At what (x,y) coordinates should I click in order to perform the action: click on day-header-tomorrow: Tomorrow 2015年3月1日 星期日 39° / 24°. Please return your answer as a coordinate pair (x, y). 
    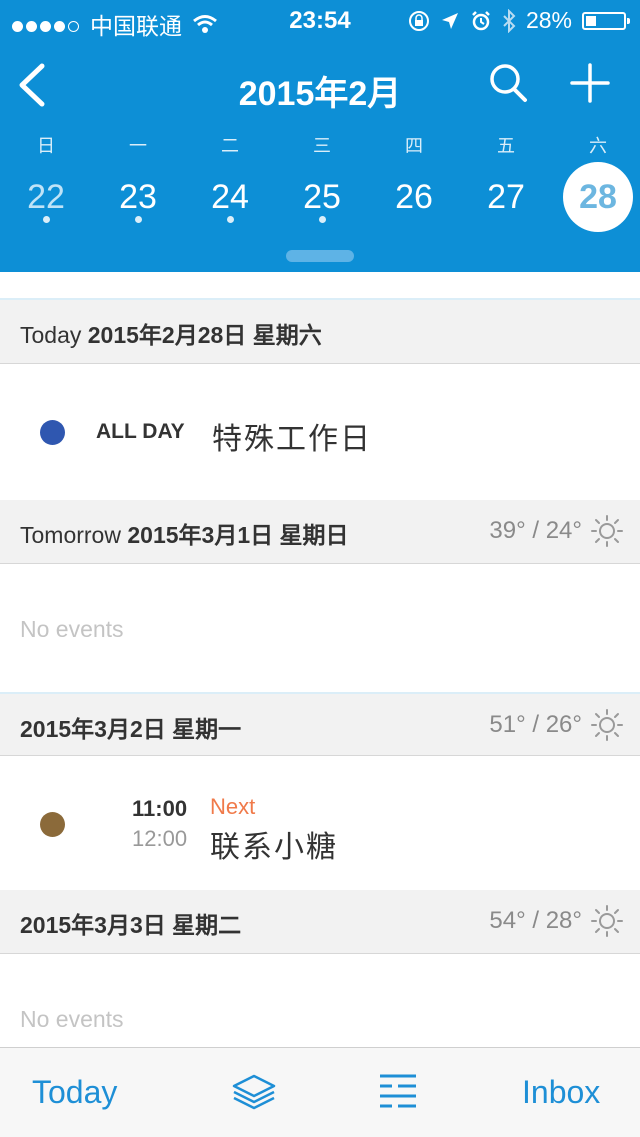
    Looking at the image, I should click on (320, 532).